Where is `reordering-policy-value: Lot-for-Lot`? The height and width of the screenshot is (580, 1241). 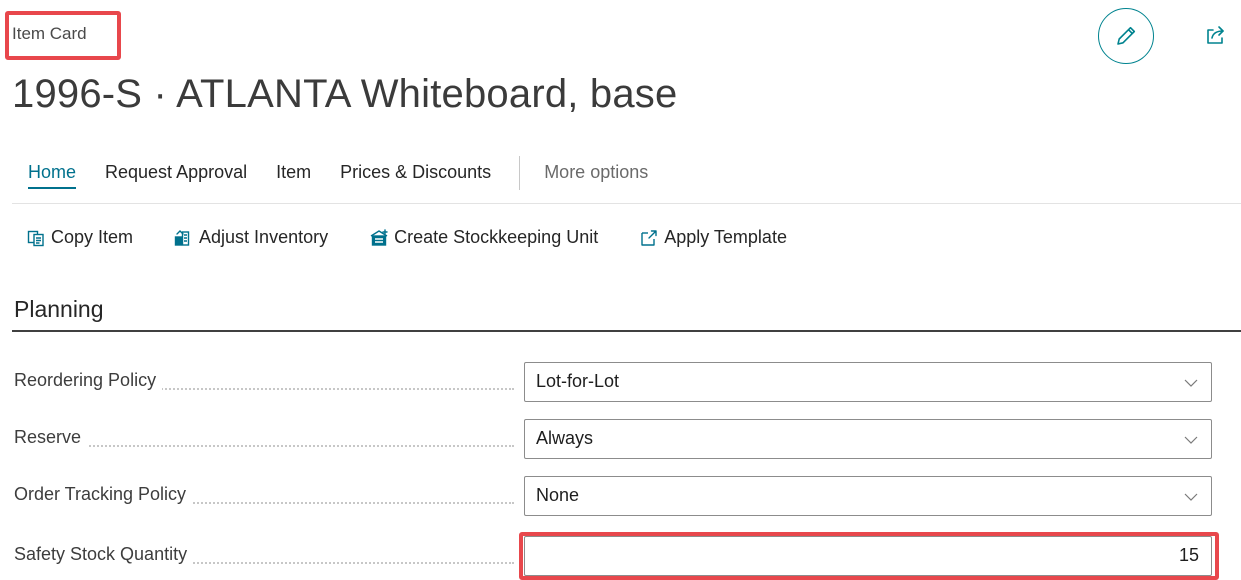 reordering-policy-value: Lot-for-Lot is located at coordinates (578, 381).